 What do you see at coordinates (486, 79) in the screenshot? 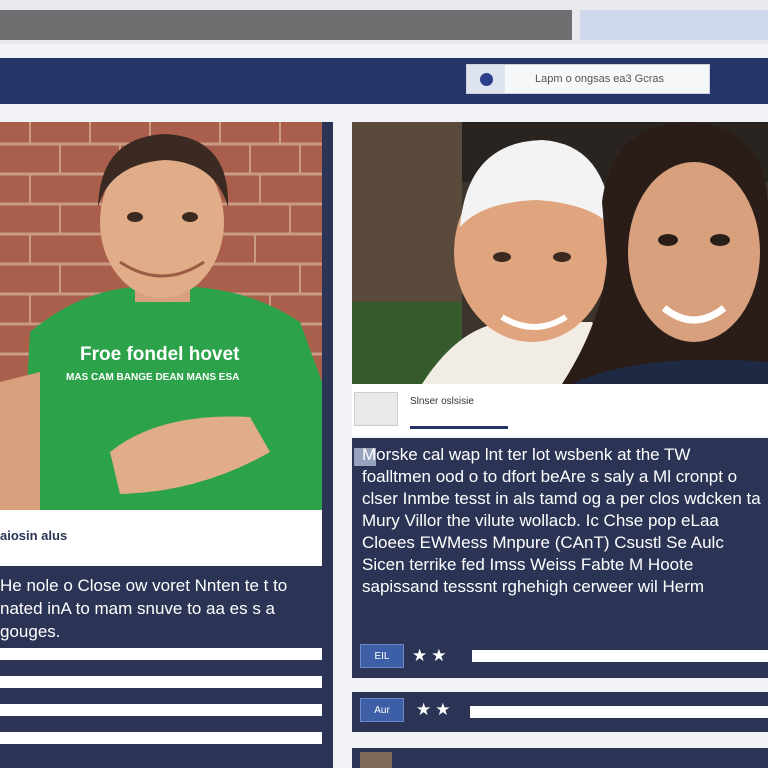
I see `search-icon` at bounding box center [486, 79].